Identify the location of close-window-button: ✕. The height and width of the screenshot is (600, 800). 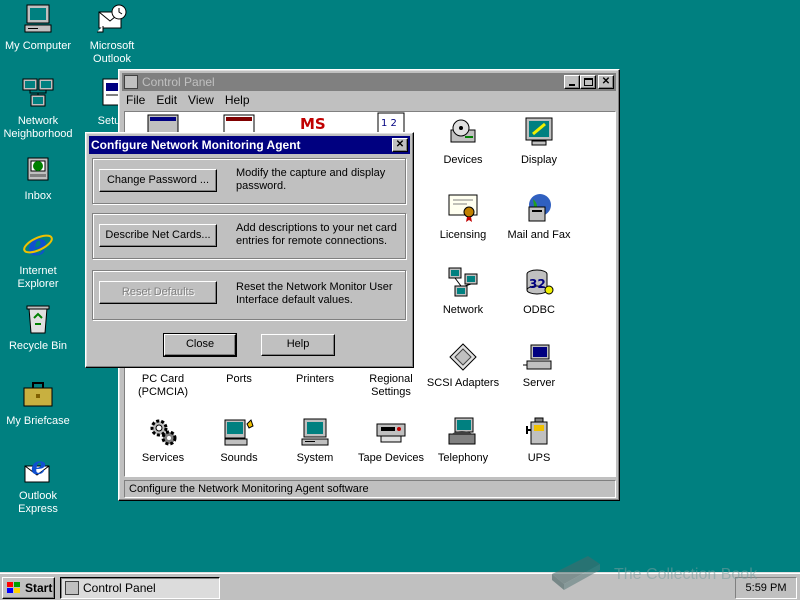
(606, 82).